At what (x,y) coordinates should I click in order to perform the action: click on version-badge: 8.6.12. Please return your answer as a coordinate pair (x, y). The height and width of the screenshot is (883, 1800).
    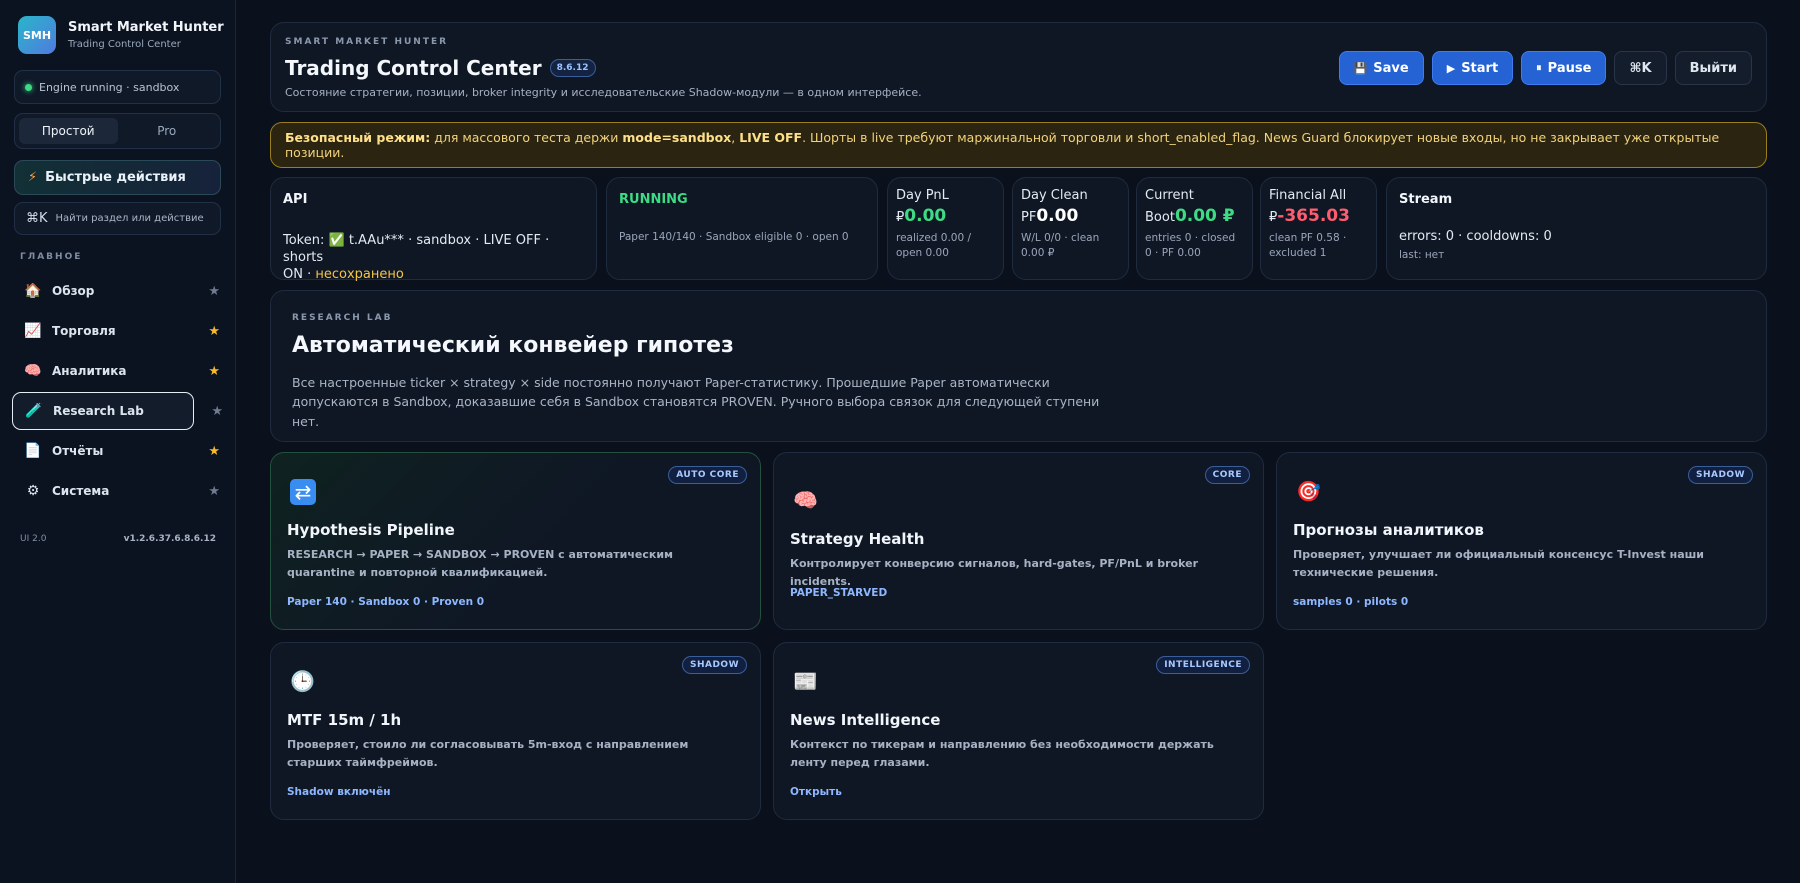
    Looking at the image, I should click on (572, 68).